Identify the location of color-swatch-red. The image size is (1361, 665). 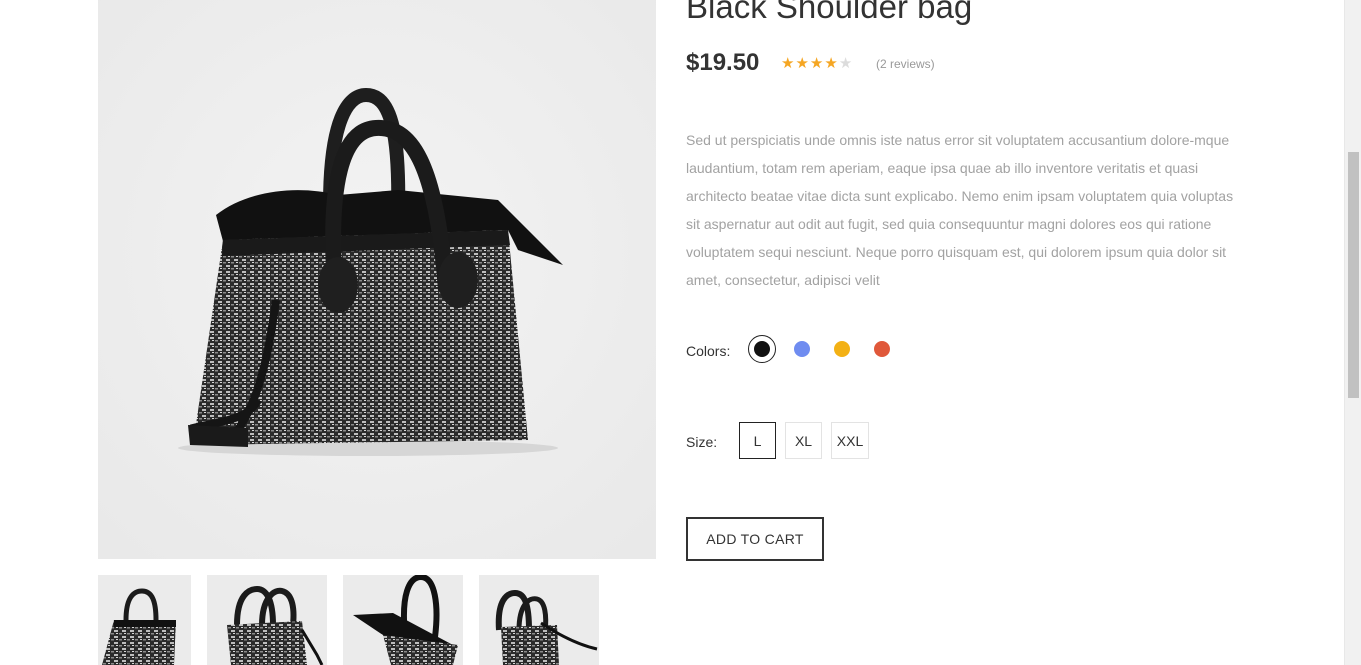
(882, 349).